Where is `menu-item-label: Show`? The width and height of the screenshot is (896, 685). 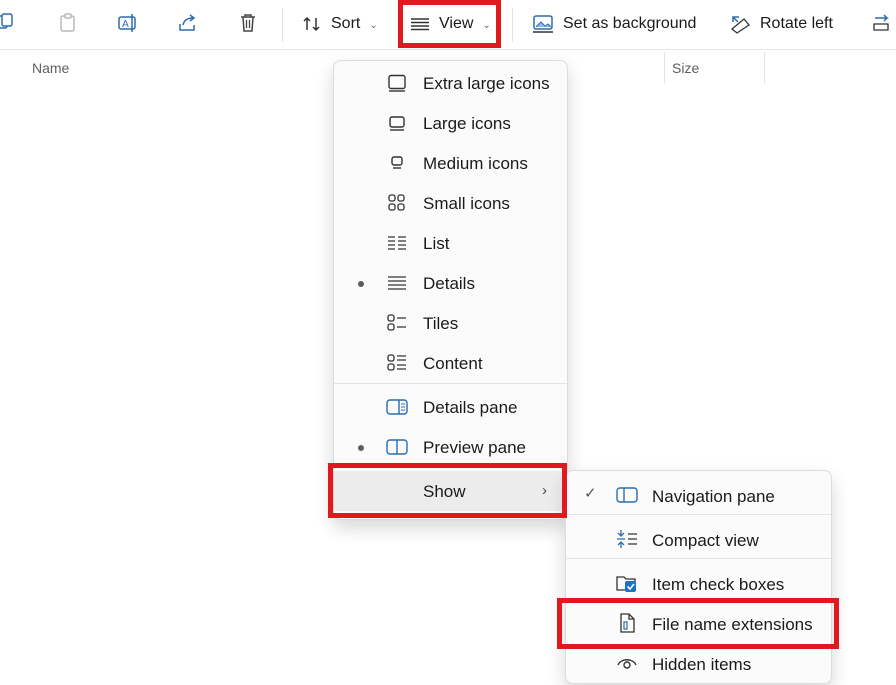
menu-item-label: Show is located at coordinates (444, 491).